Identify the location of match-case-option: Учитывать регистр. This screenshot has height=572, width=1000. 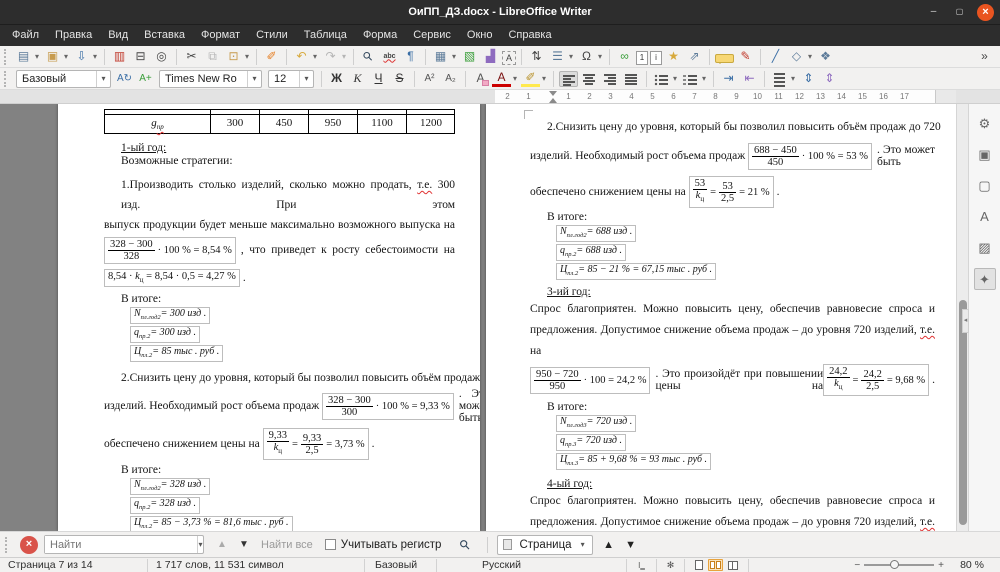
(382, 545).